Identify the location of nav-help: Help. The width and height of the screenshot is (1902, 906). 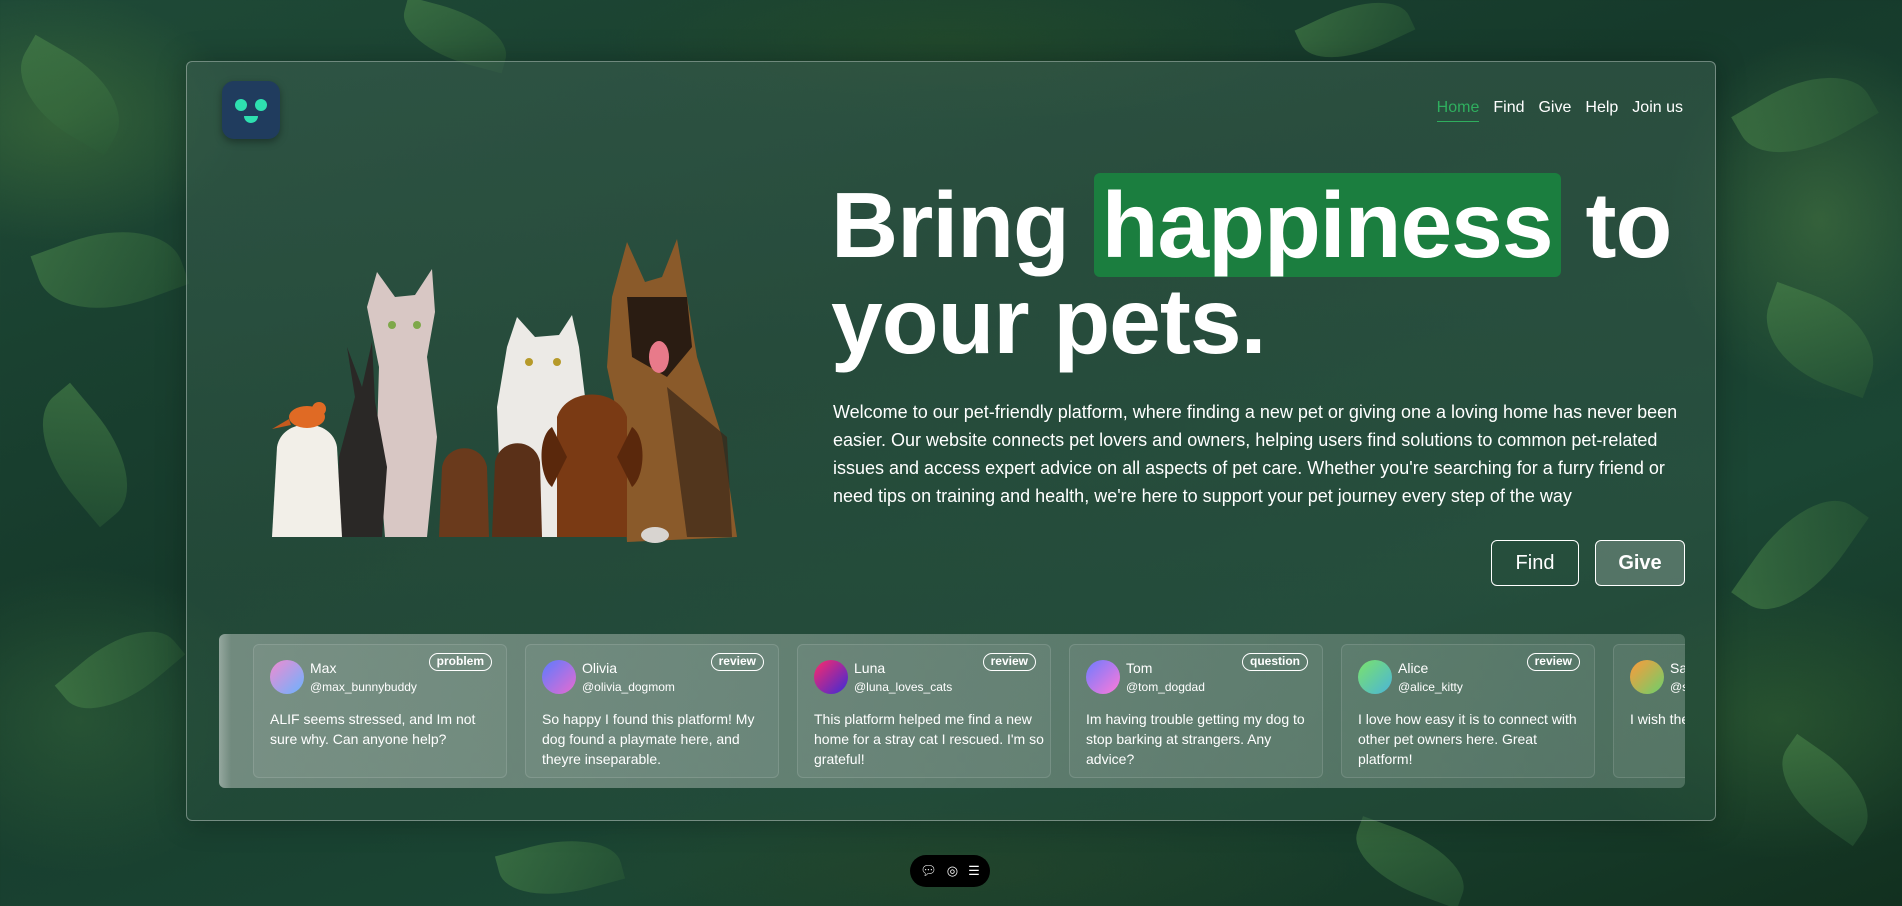
(1601, 110).